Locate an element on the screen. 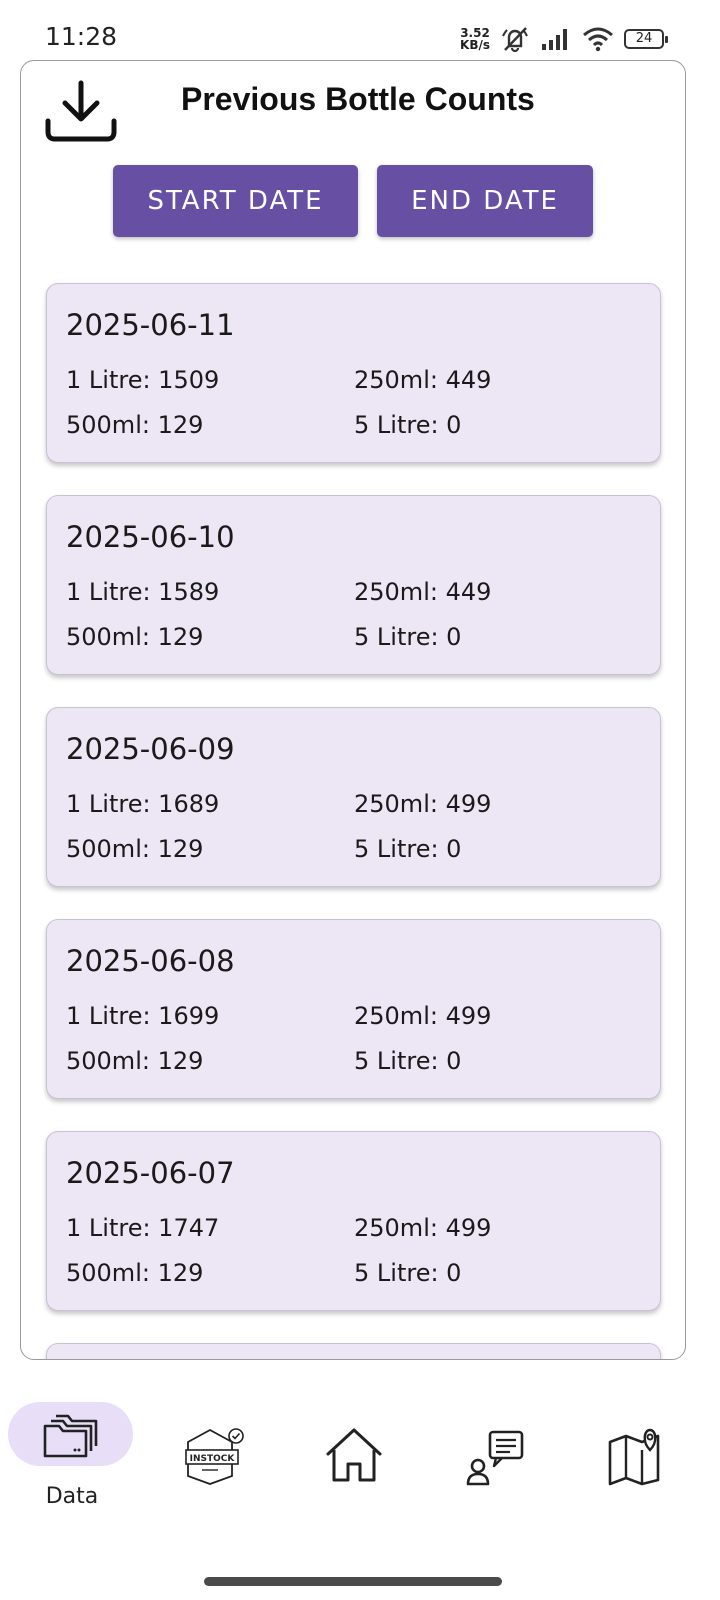  count-1-litre: 1 Litre: 1689 is located at coordinates (143, 804).